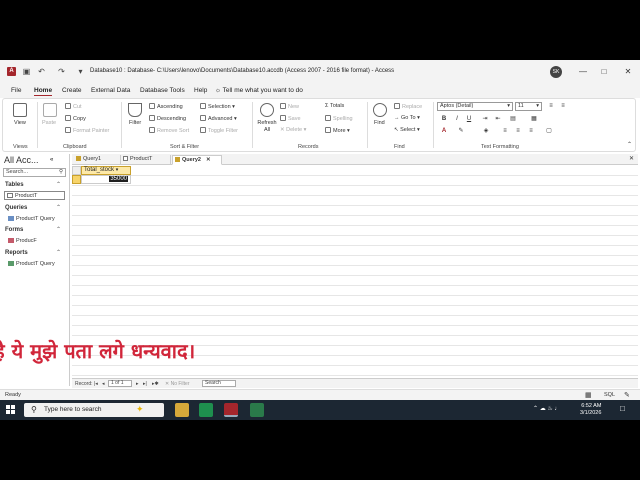  What do you see at coordinates (117, 170) in the screenshot?
I see `chevron-down-icon: ▾` at bounding box center [117, 170].